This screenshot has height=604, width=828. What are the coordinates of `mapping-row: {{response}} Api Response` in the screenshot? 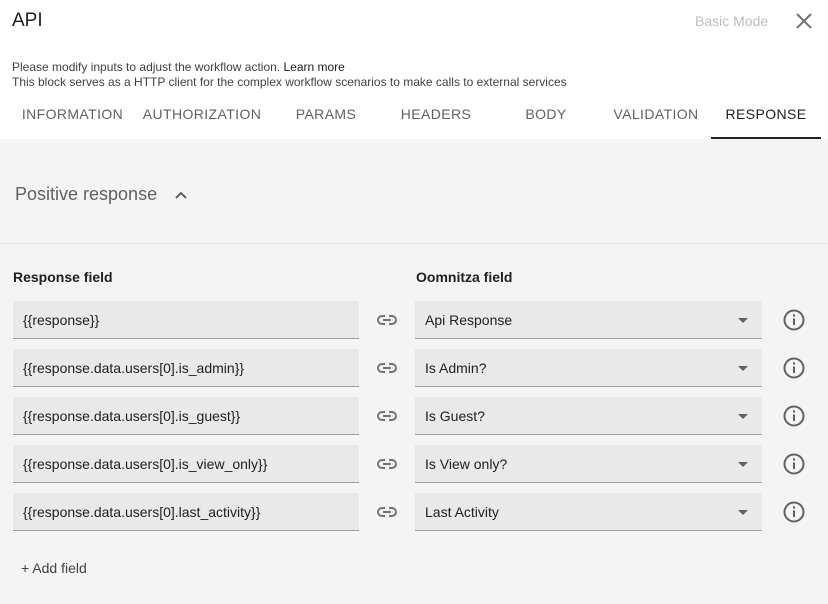 It's located at (414, 320).